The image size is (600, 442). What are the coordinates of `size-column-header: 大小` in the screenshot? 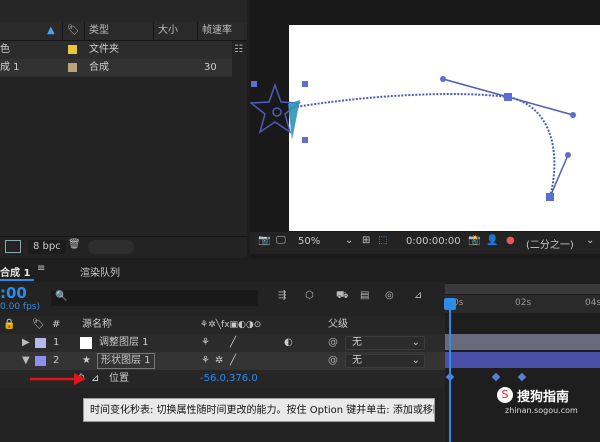 It's located at (175, 31).